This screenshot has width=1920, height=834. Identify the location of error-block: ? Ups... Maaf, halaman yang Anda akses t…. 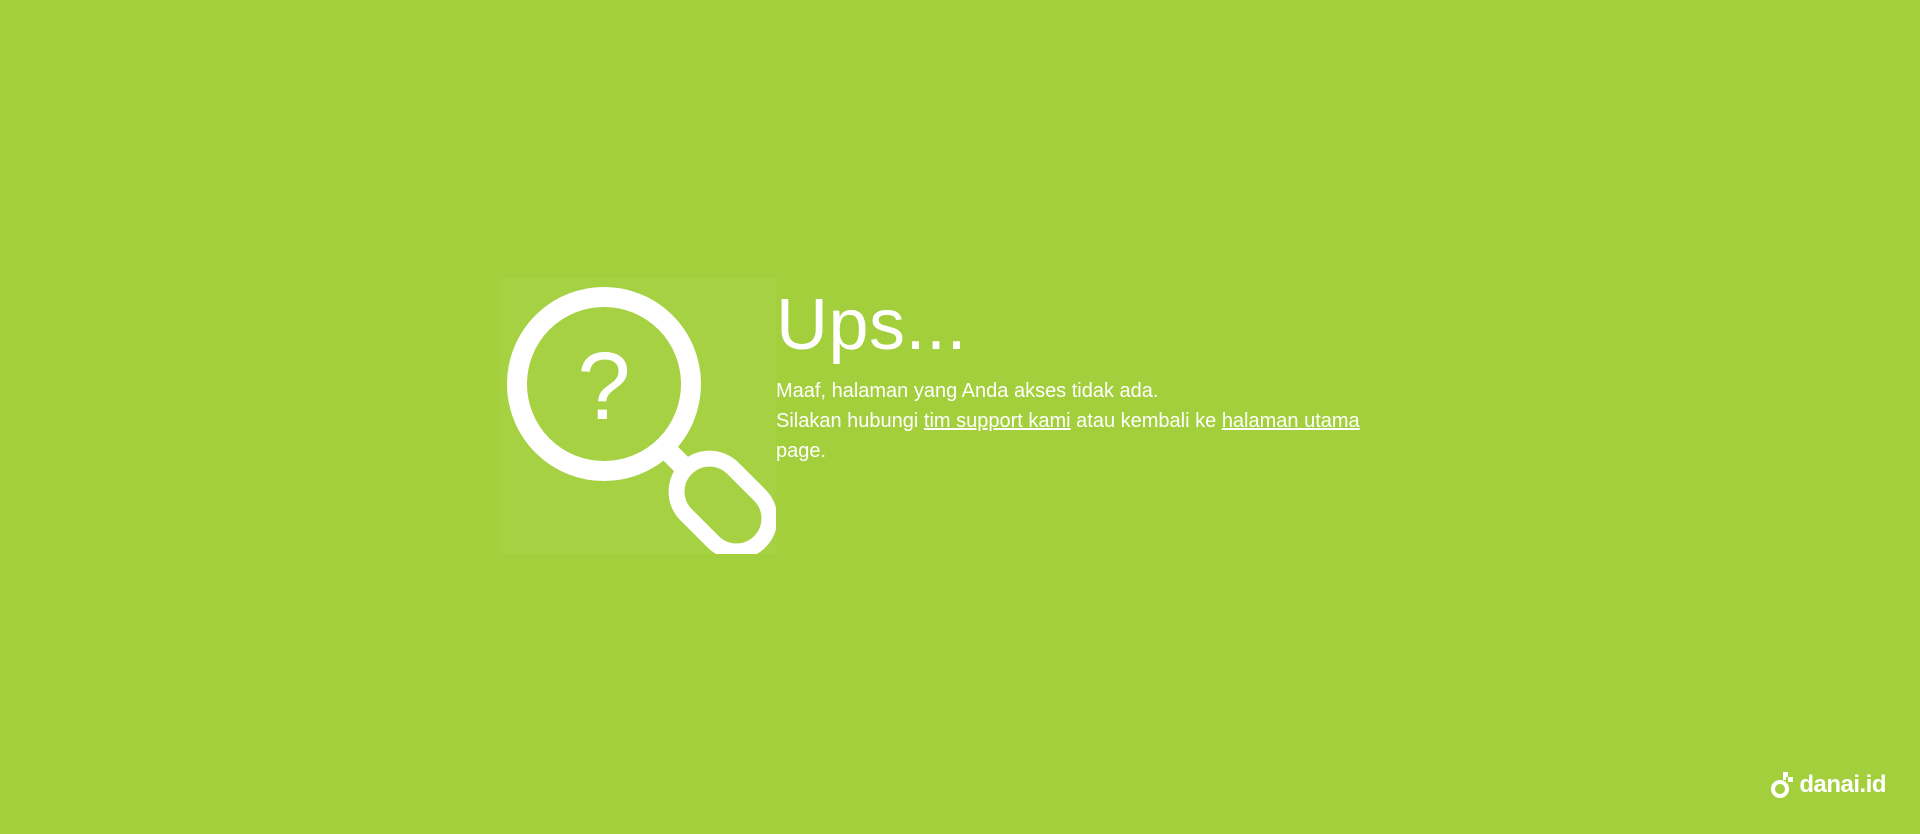
(930, 416).